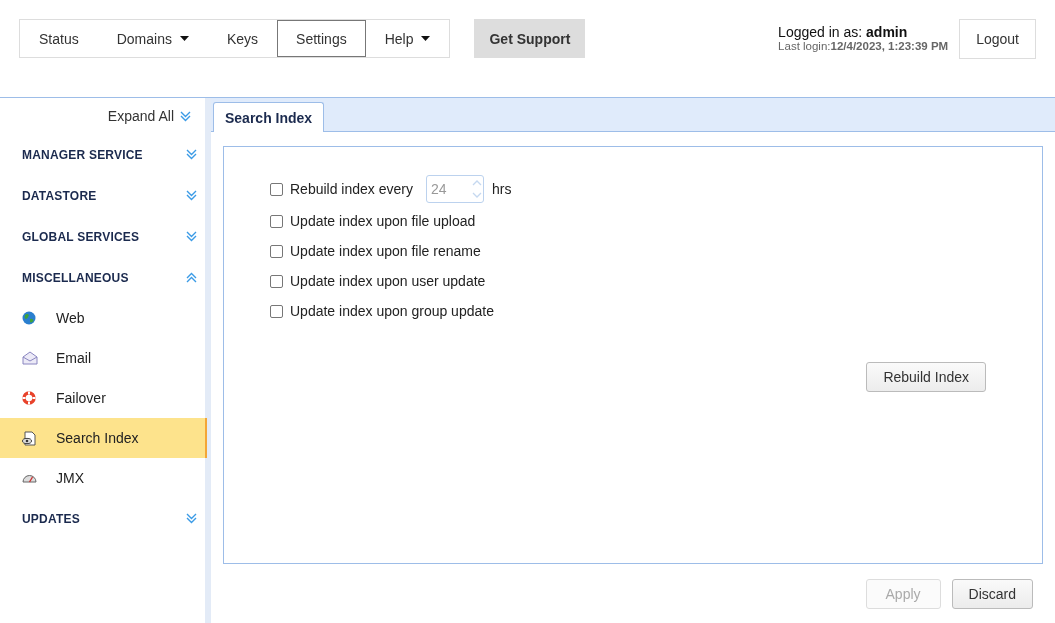  I want to click on nav-tab: Settings, so click(321, 38).